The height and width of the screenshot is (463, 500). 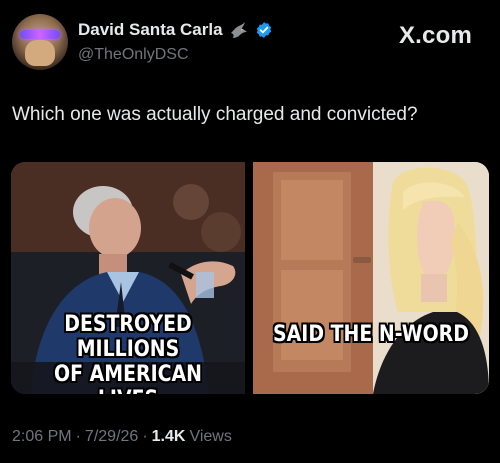 What do you see at coordinates (40, 53) in the screenshot?
I see `avatar-face` at bounding box center [40, 53].